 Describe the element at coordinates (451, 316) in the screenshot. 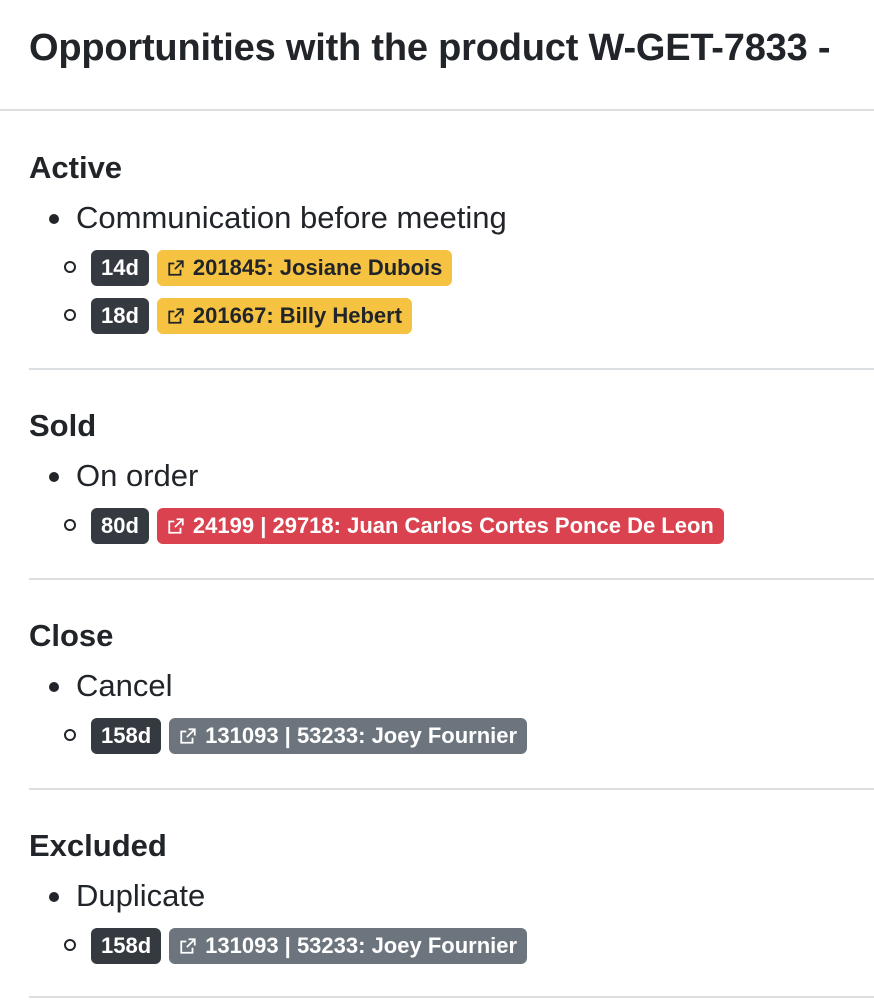

I see `opportunity-row: 18d 201667: Billy Hebert` at that location.